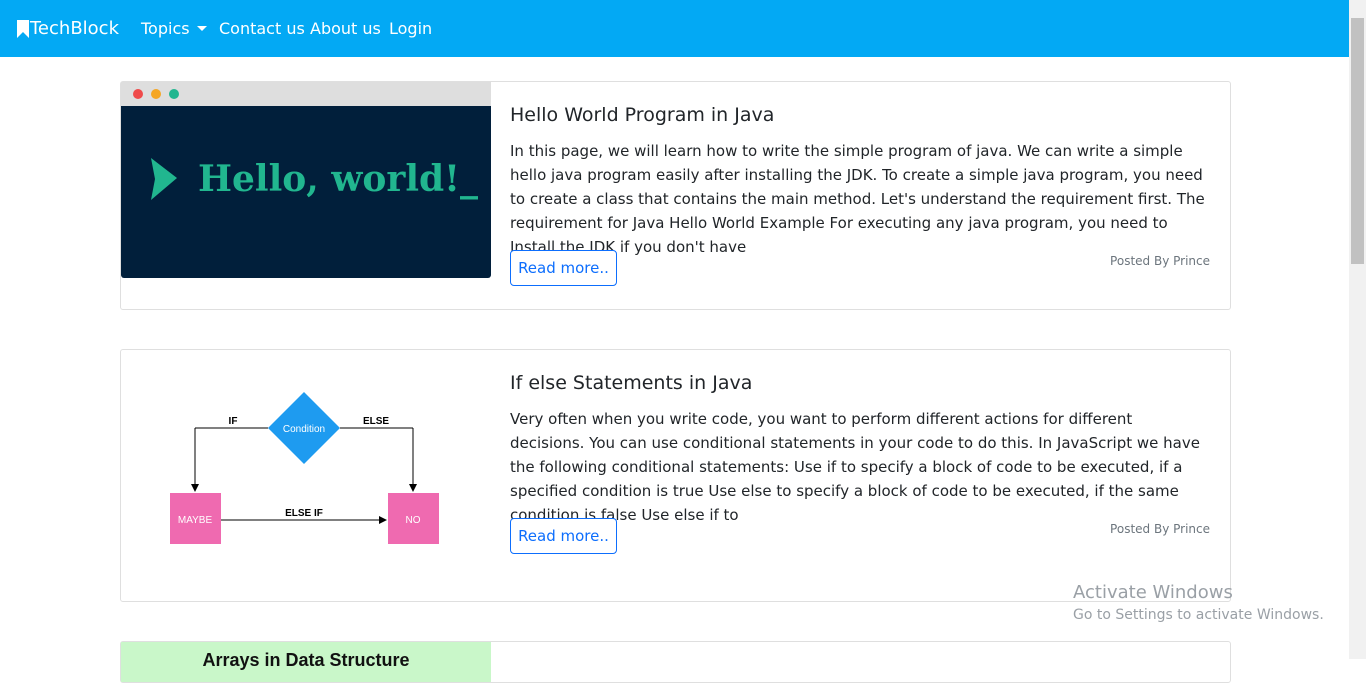  What do you see at coordinates (376, 421) in the screenshot?
I see `else-label: ELSE` at bounding box center [376, 421].